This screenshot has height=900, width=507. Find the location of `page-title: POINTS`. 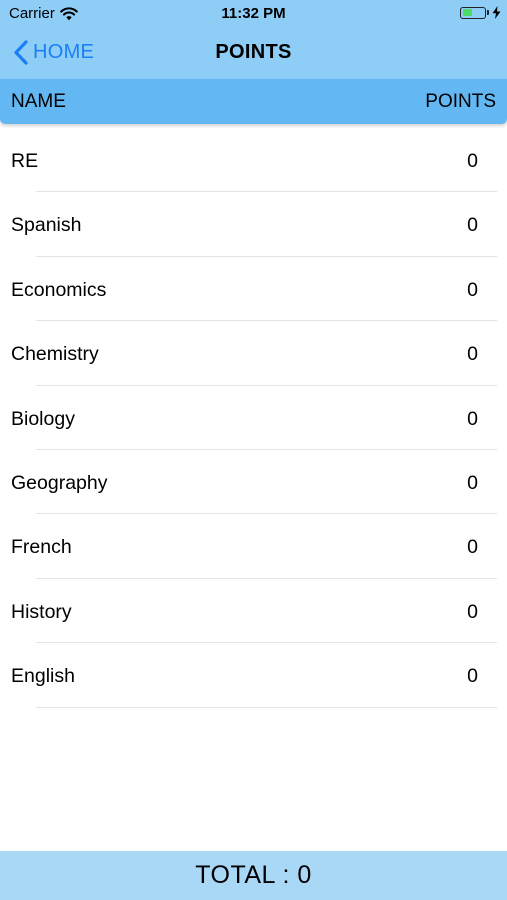

page-title: POINTS is located at coordinates (253, 52).